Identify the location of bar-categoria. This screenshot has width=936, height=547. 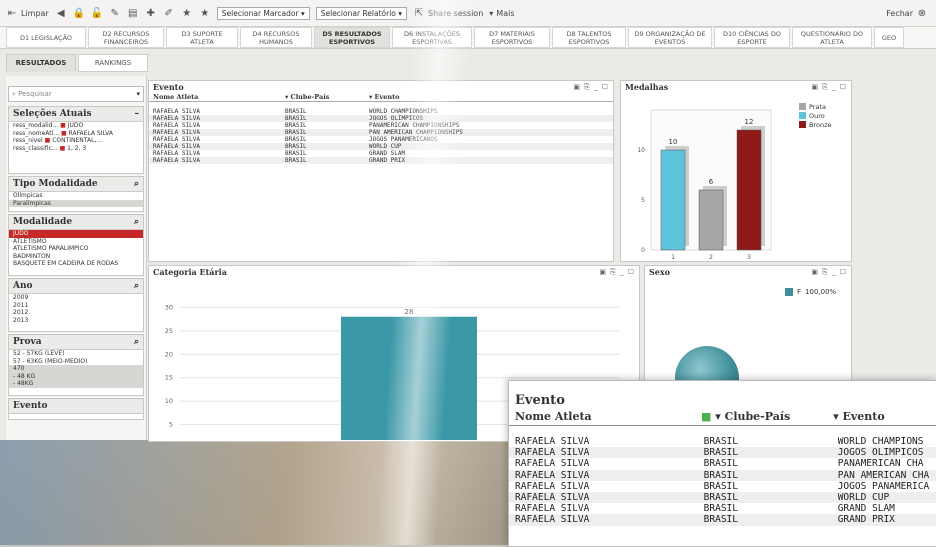
(409, 378).